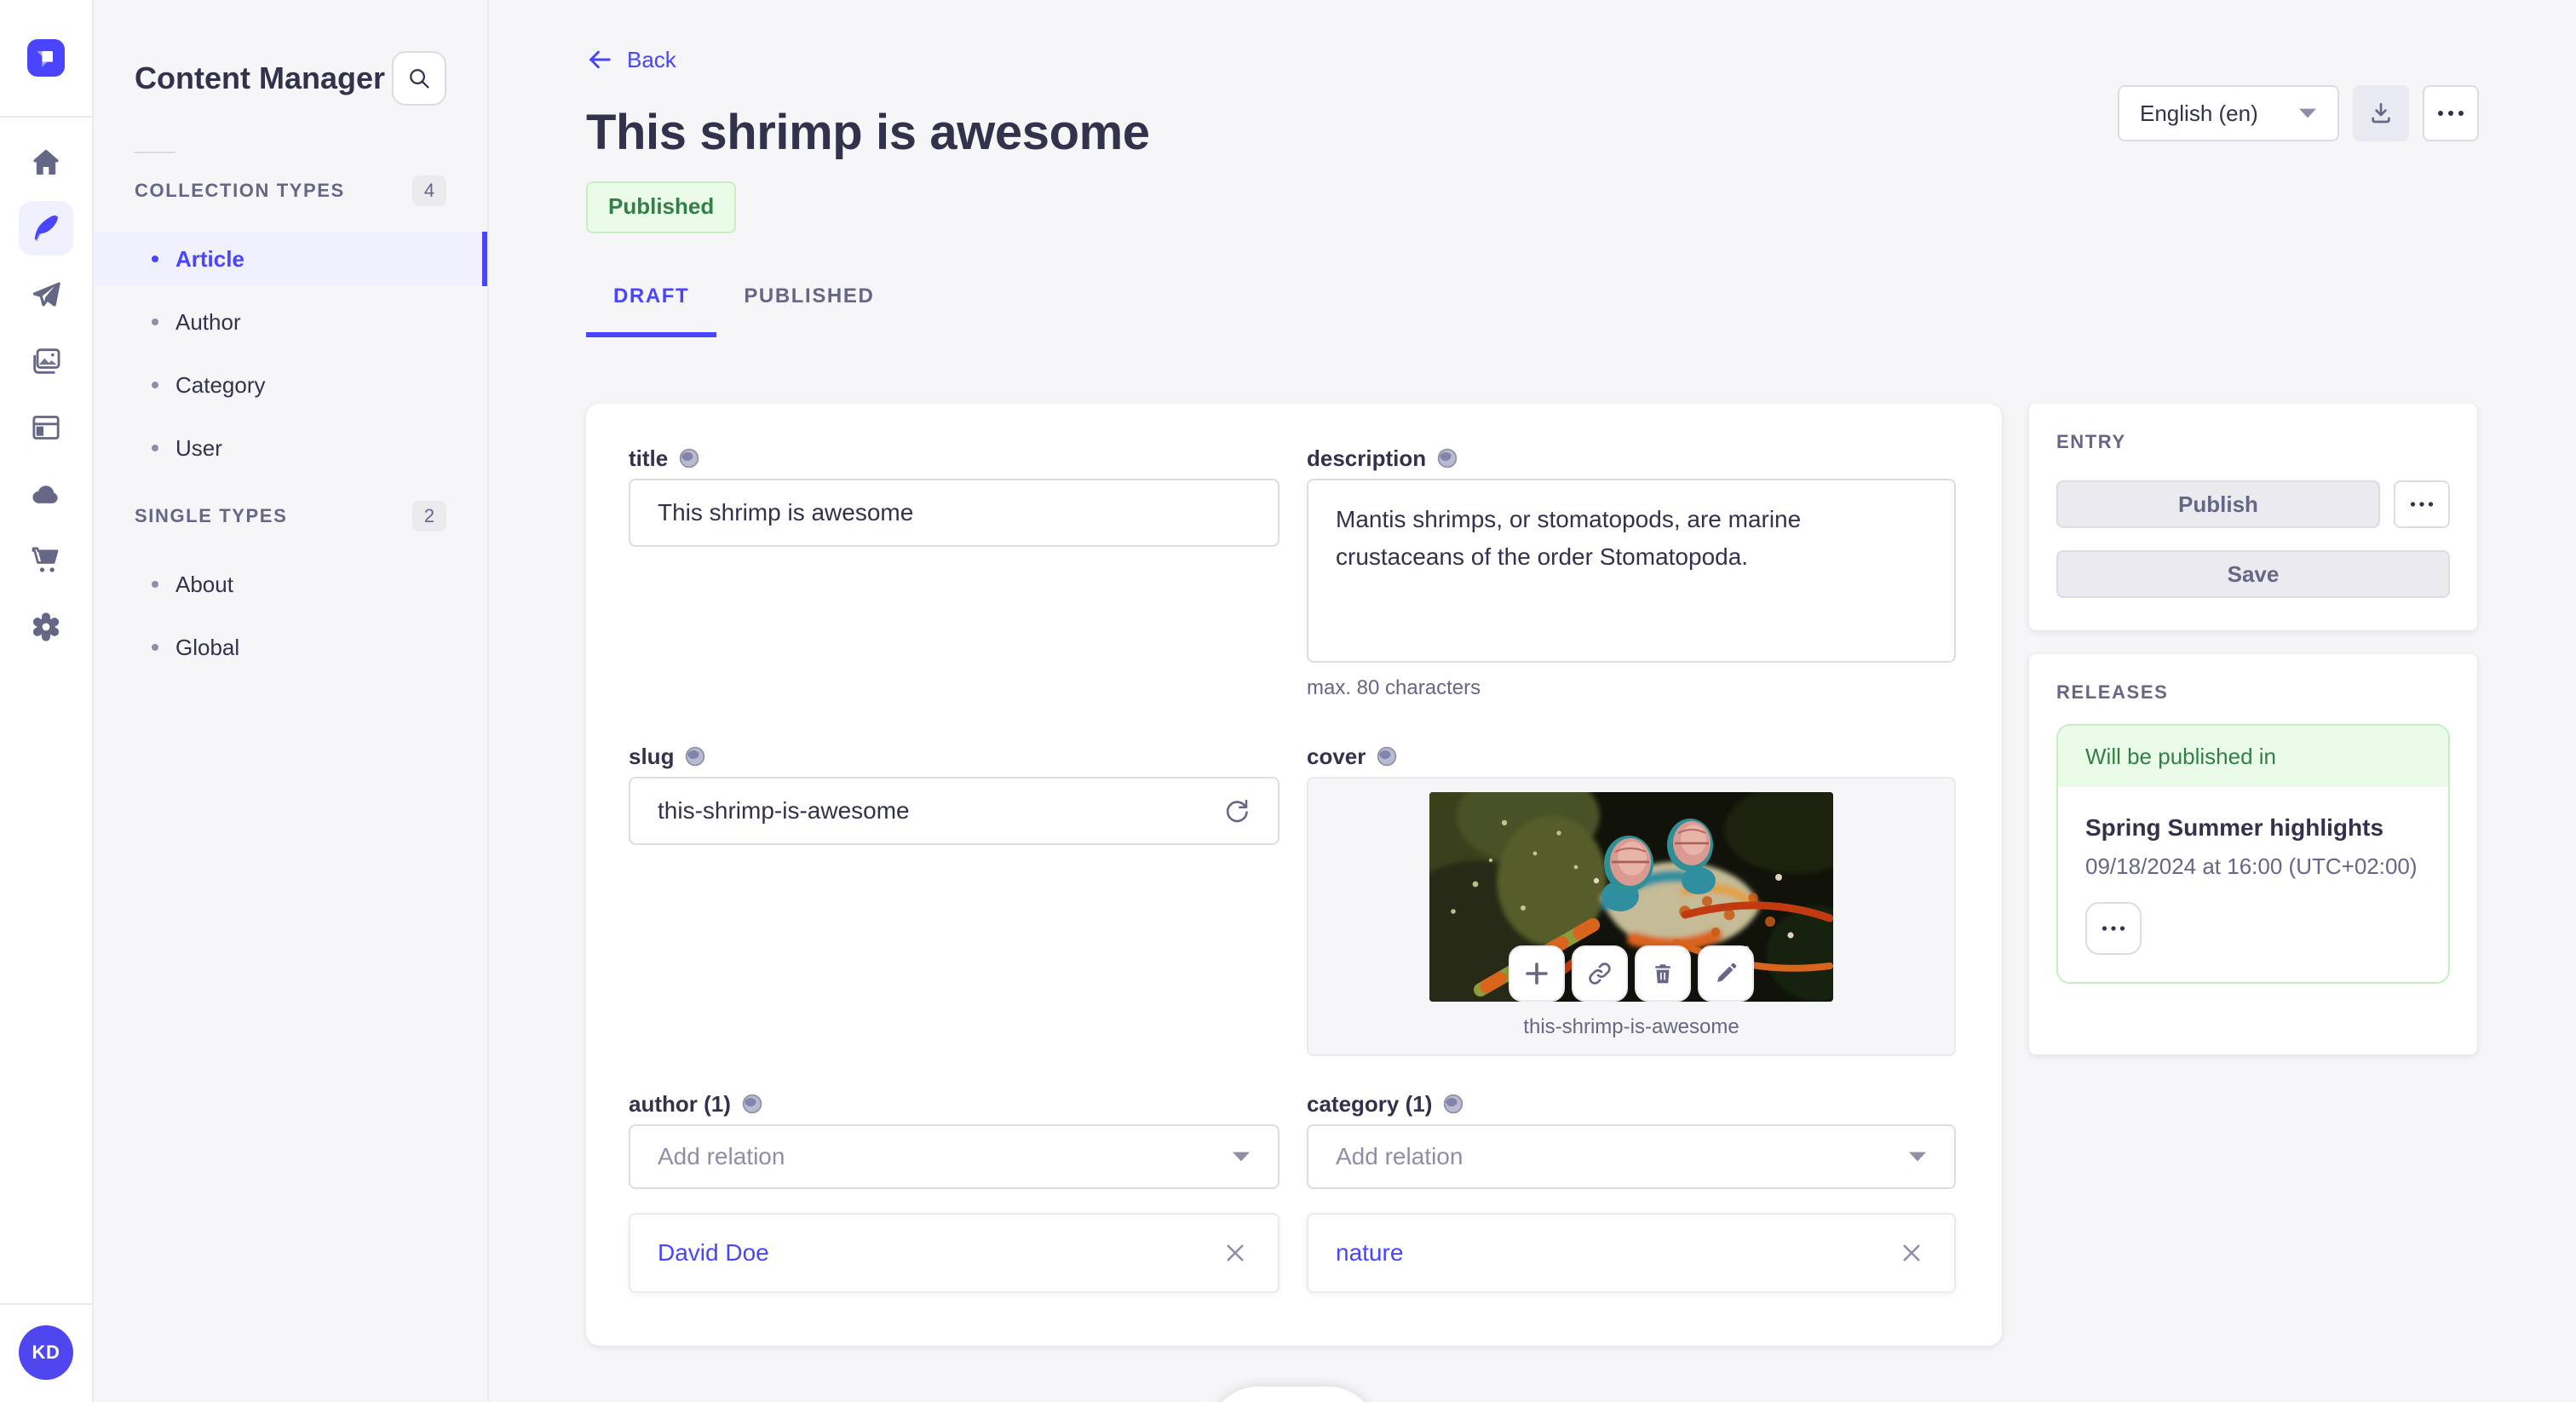 The height and width of the screenshot is (1402, 2576). I want to click on refresh-icon, so click(1237, 811).